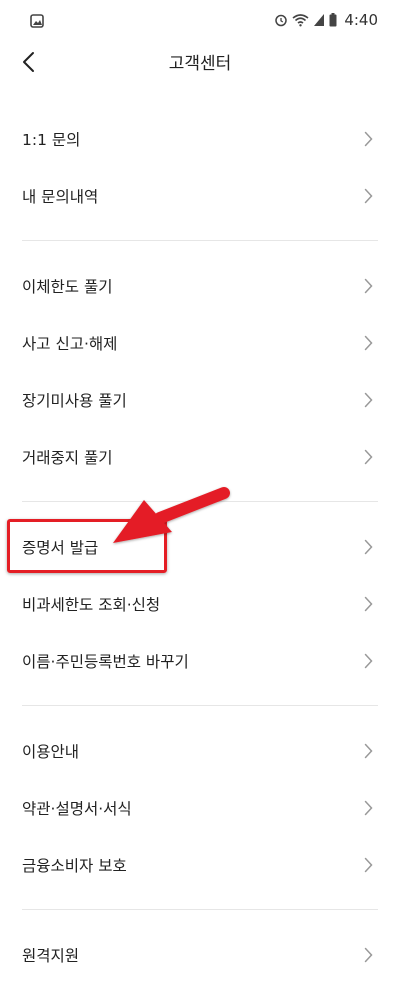 The image size is (400, 983). Describe the element at coordinates (200, 138) in the screenshot. I see `menu-item-1to1-inquiry: 1:1 문의` at that location.